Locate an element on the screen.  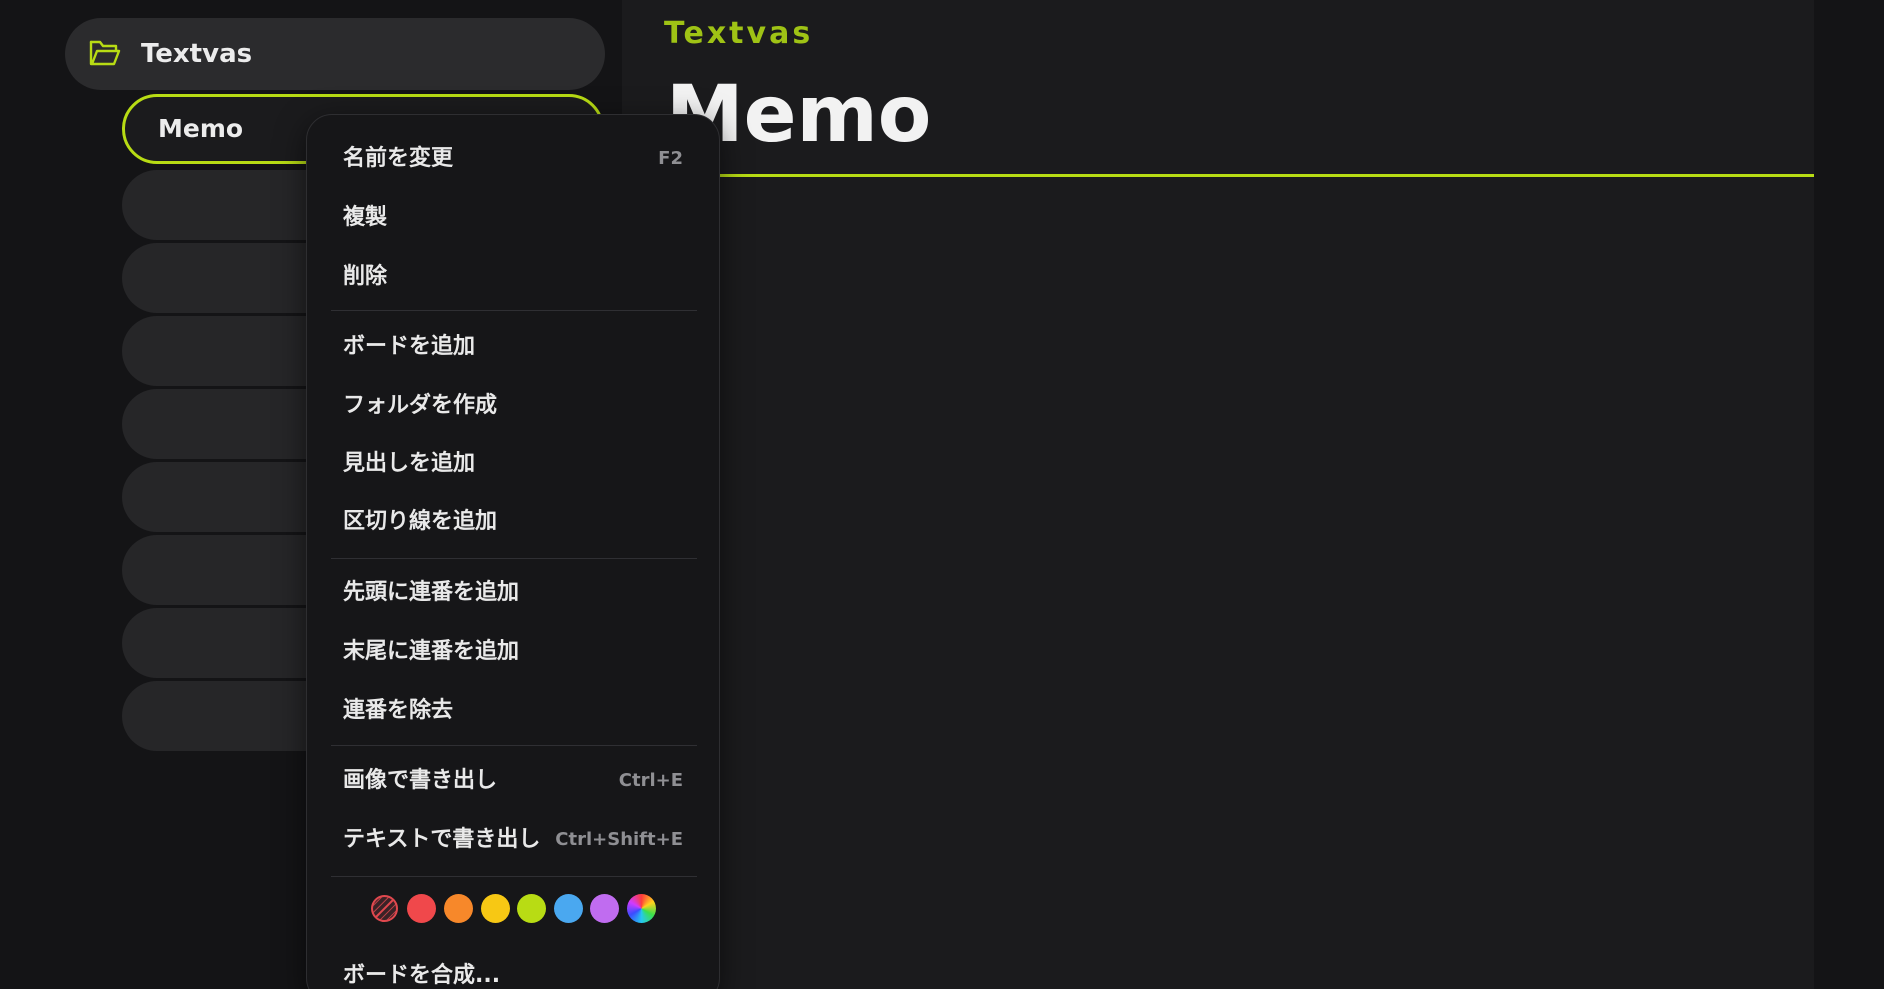
menu-item-label: テキストで書き出し is located at coordinates (442, 839).